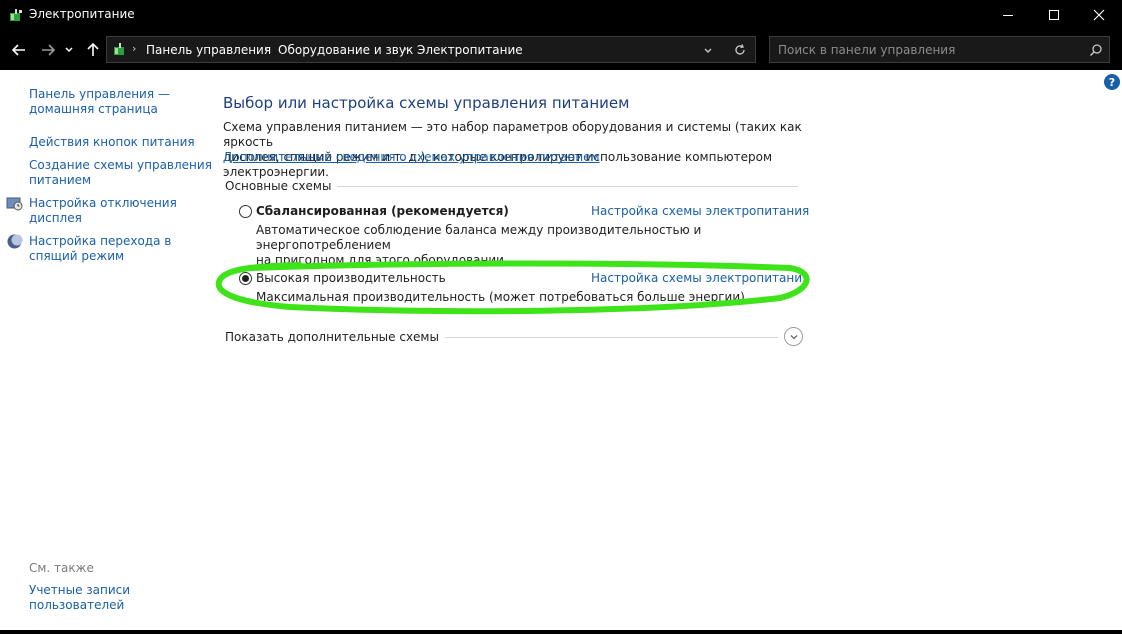  I want to click on sidebar-item-create-plan: Создание схемы управления питанием, so click(120, 173).